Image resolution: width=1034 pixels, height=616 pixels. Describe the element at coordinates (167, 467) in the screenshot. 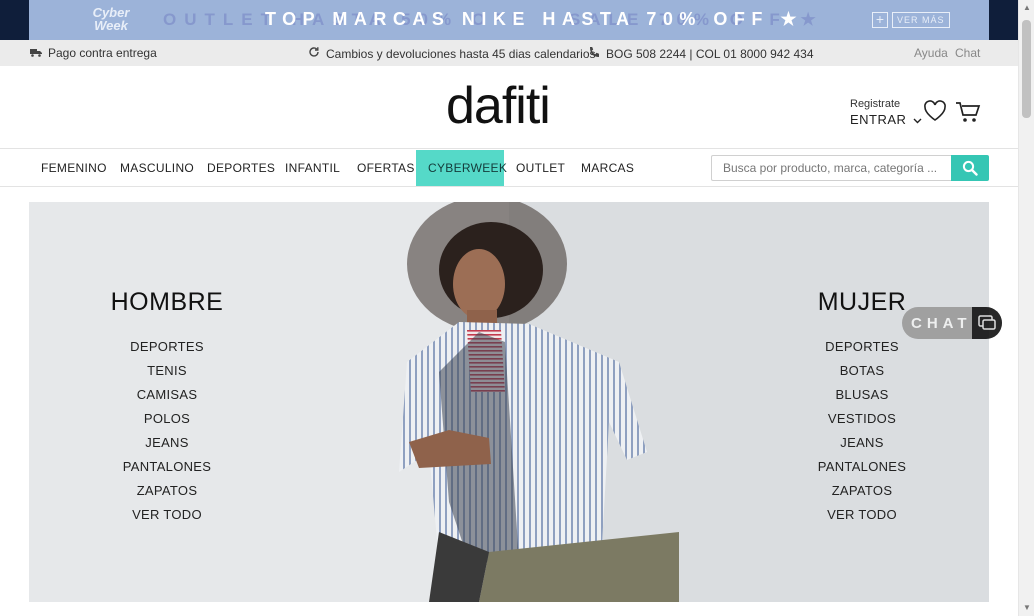

I see `hombre-link-pantalones: PANTALONES` at that location.